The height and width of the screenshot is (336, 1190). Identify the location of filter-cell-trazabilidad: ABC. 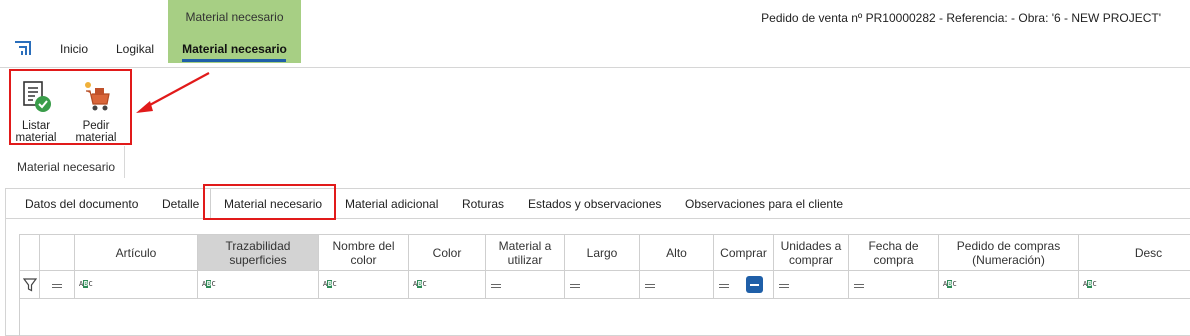
(258, 285).